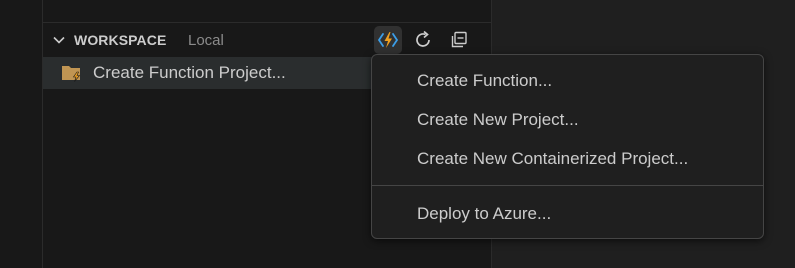  I want to click on workspace-title: WORKSPACE, so click(120, 40).